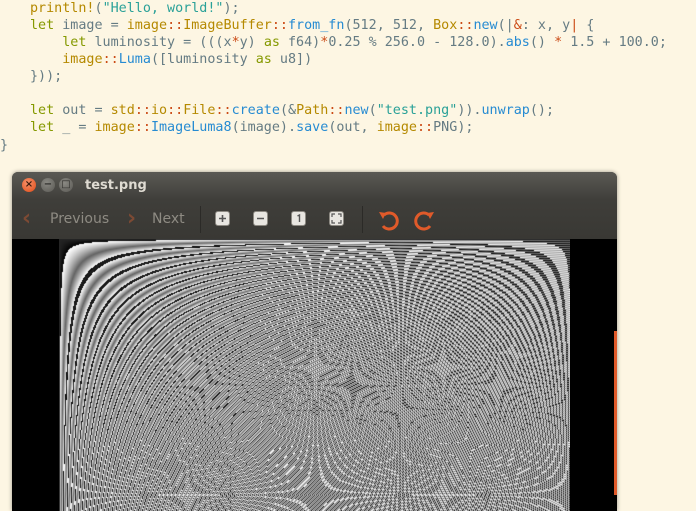 This screenshot has height=511, width=696. Describe the element at coordinates (445, 25) in the screenshot. I see `code-token: Box` at that location.